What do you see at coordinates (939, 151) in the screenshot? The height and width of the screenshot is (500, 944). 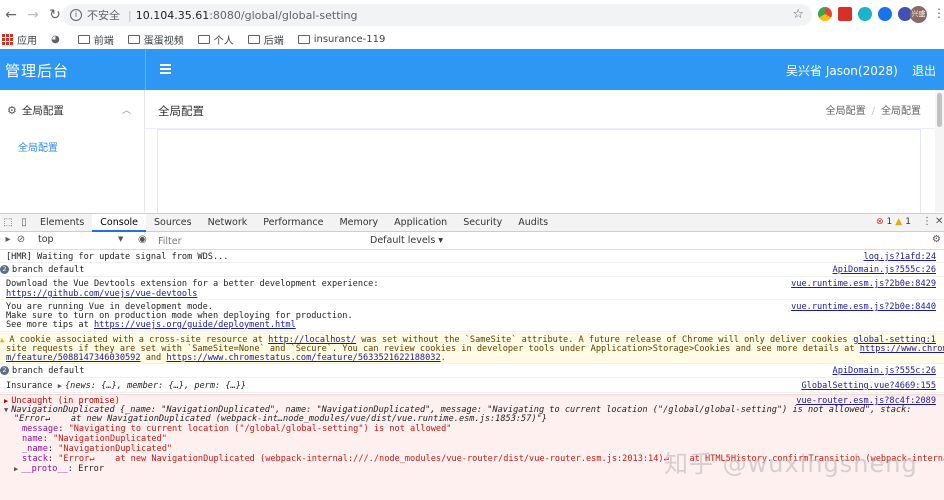 I see `page-scrollbar` at bounding box center [939, 151].